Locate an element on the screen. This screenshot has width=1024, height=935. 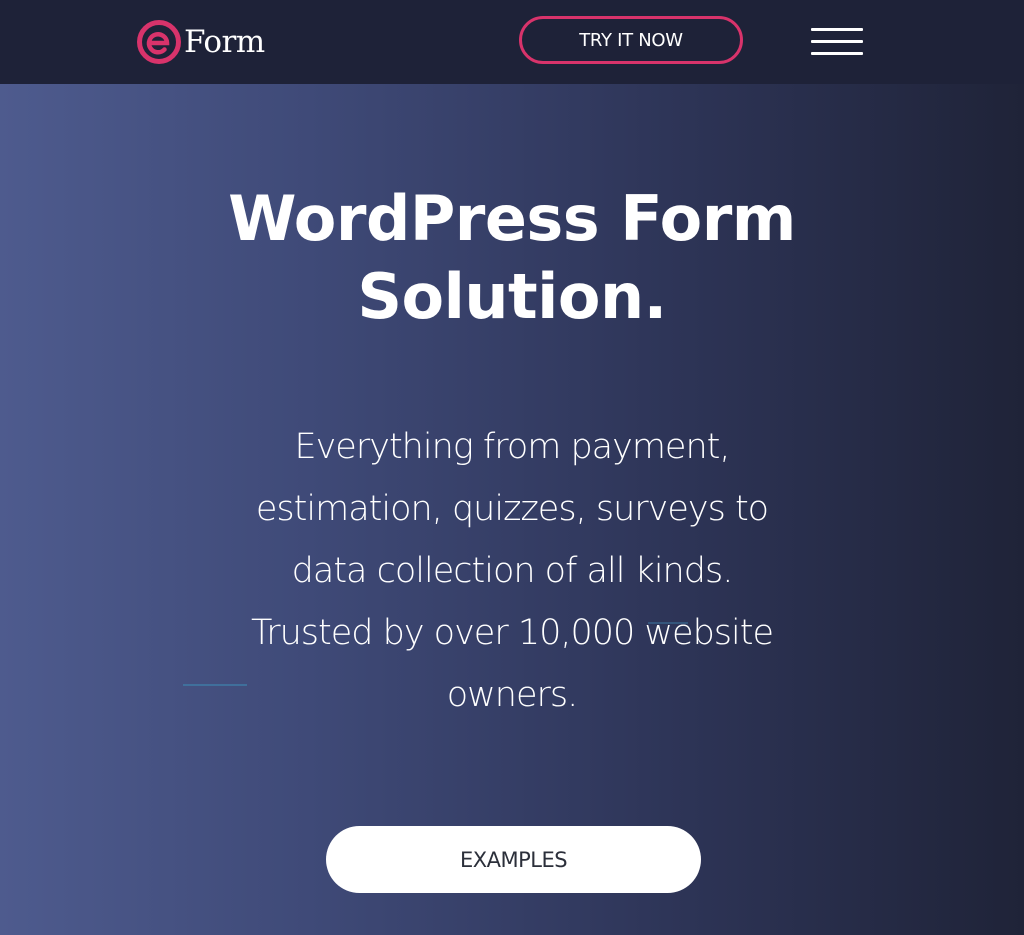
eform-logo-icon is located at coordinates (159, 42).